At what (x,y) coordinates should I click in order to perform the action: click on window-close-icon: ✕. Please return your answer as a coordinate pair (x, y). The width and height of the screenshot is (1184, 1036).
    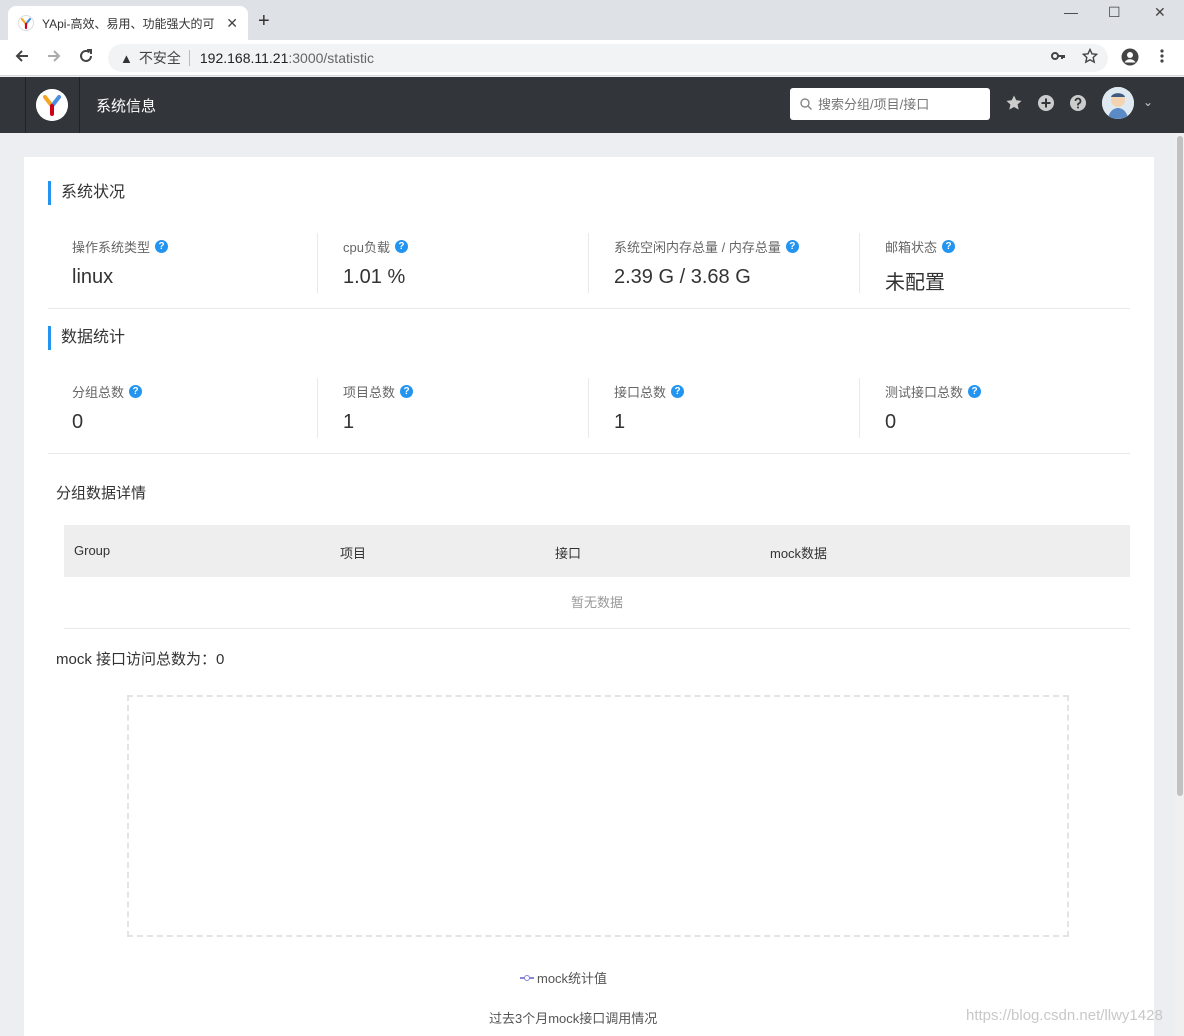
    Looking at the image, I should click on (1160, 12).